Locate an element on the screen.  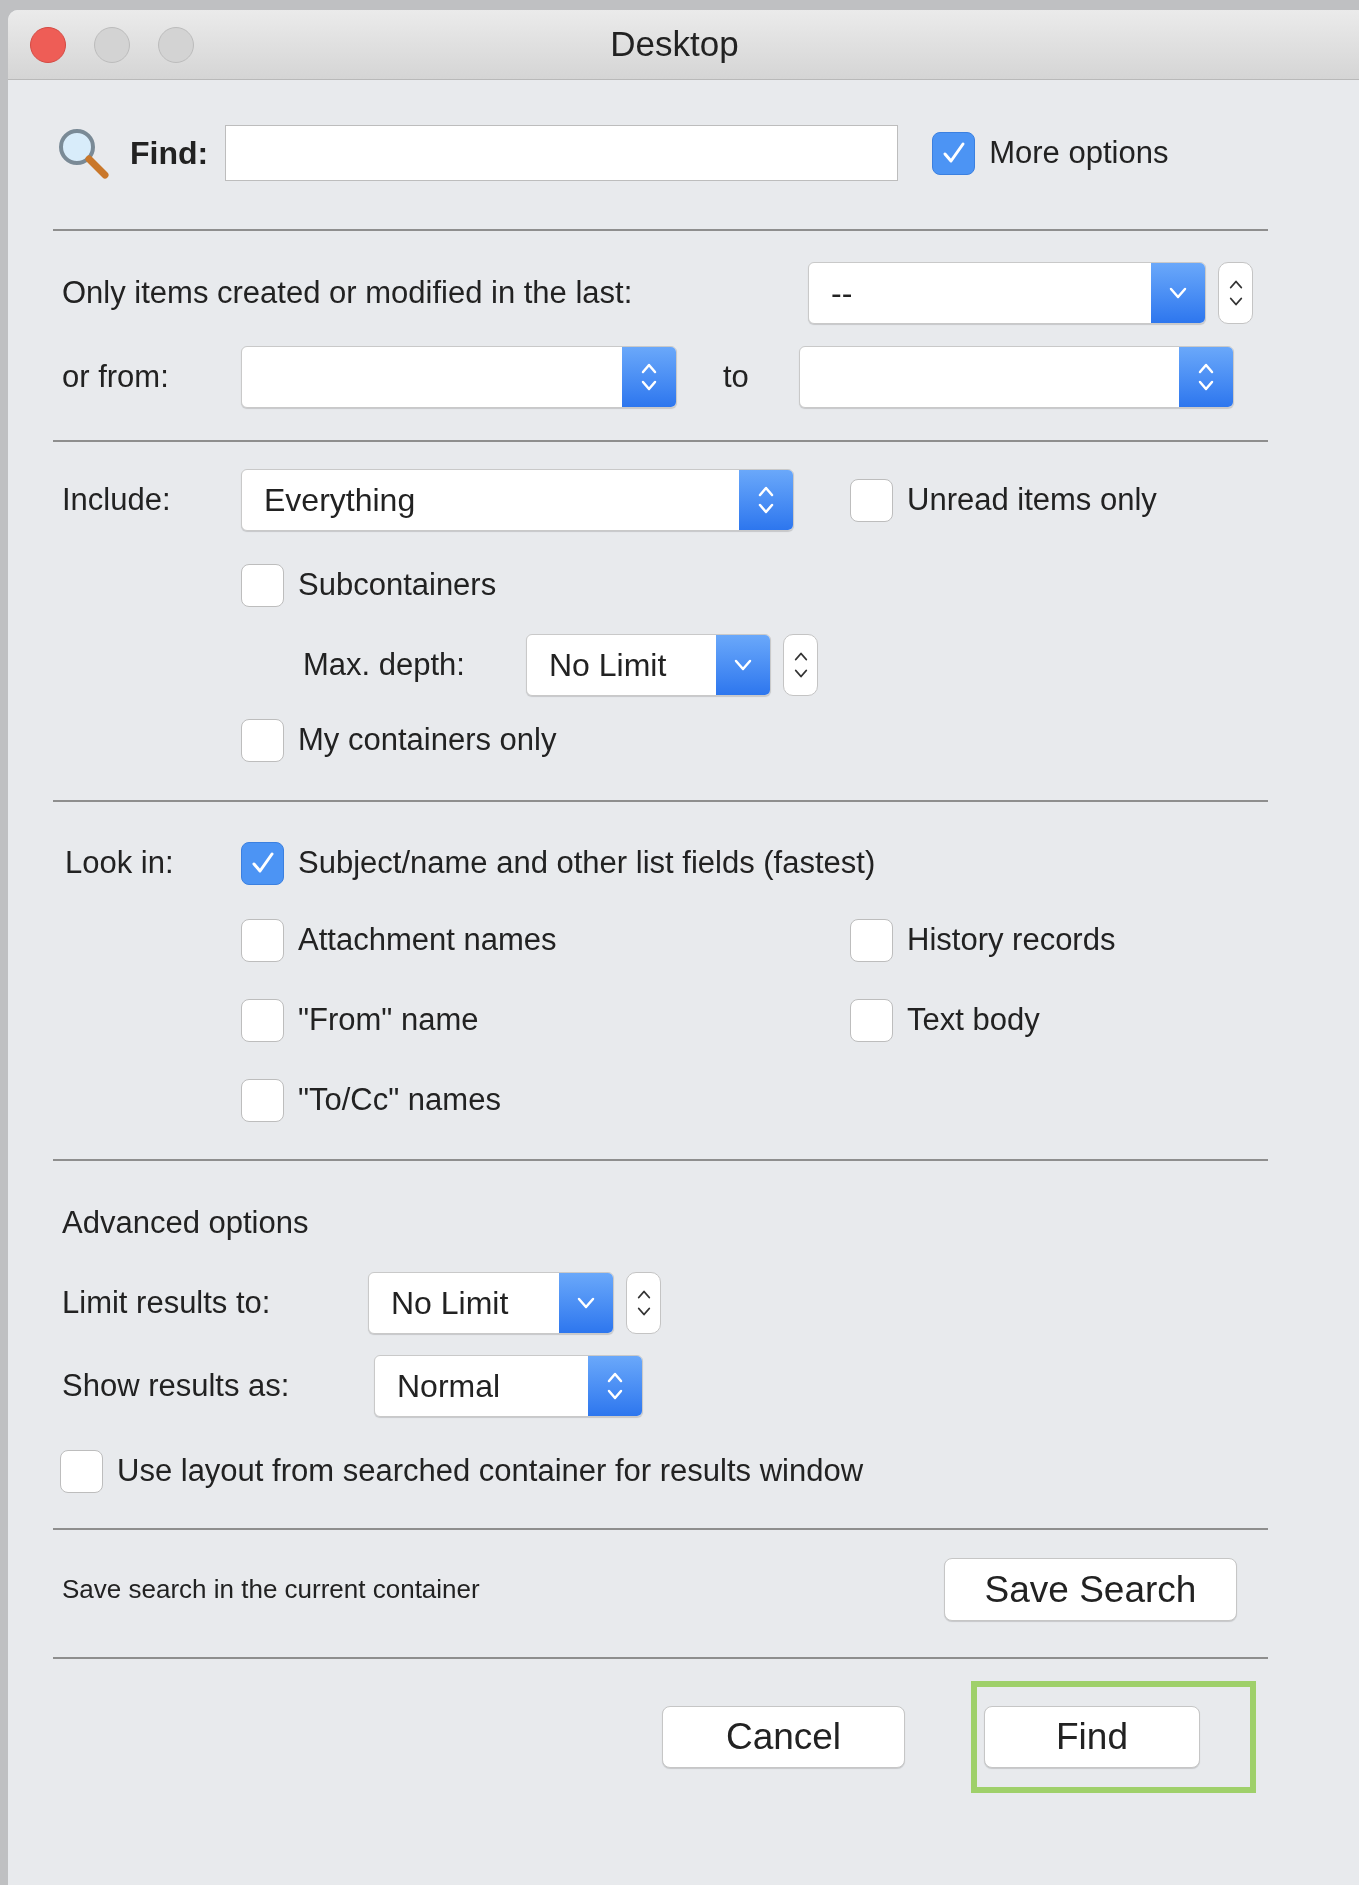
checkbox-label: History records is located at coordinates (1011, 939).